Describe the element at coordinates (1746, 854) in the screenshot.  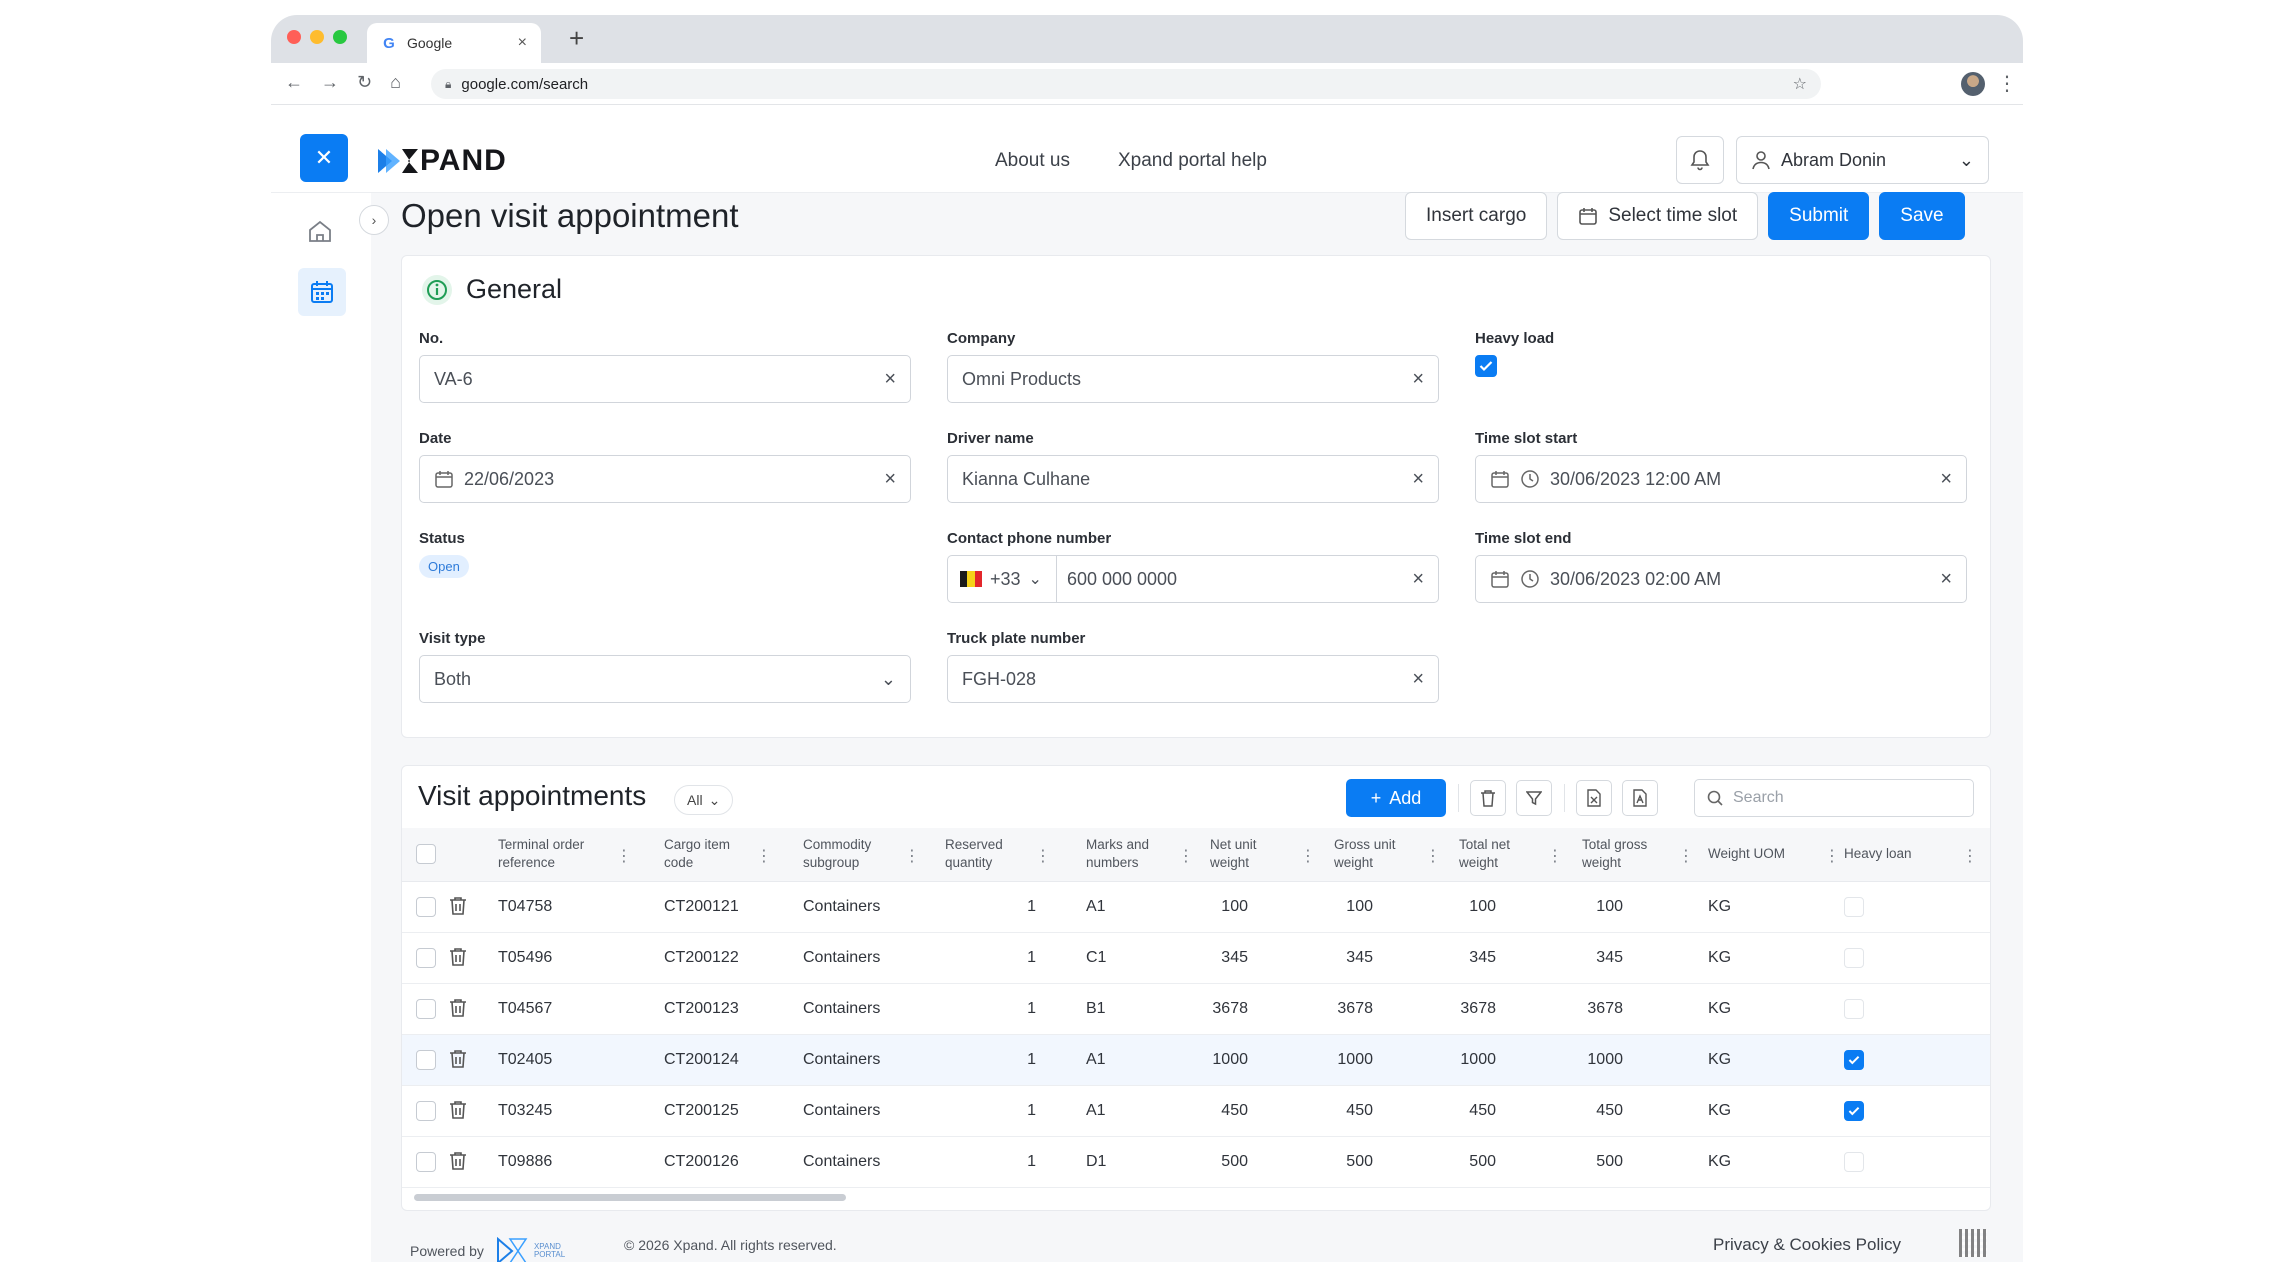
I see `column-header: Weight UOM` at that location.